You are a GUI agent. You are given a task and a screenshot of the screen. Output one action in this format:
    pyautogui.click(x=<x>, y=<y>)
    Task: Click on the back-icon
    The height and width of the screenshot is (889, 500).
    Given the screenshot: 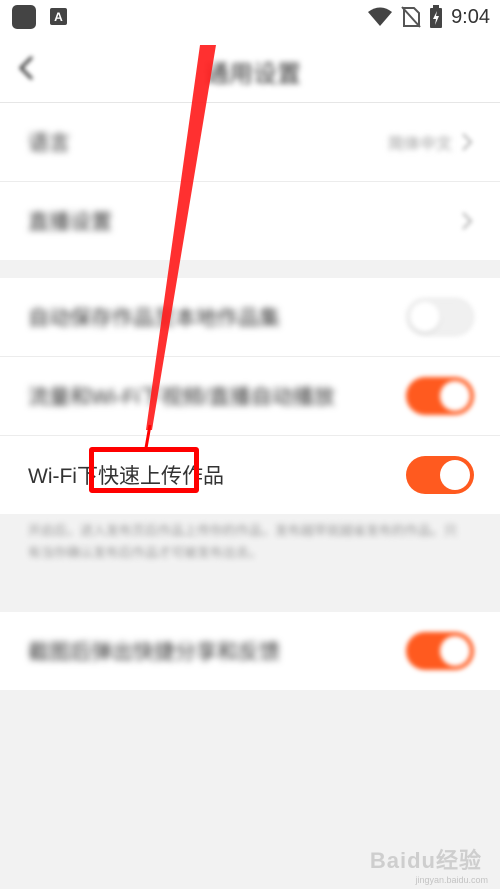 What is the action you would take?
    pyautogui.click(x=27, y=68)
    